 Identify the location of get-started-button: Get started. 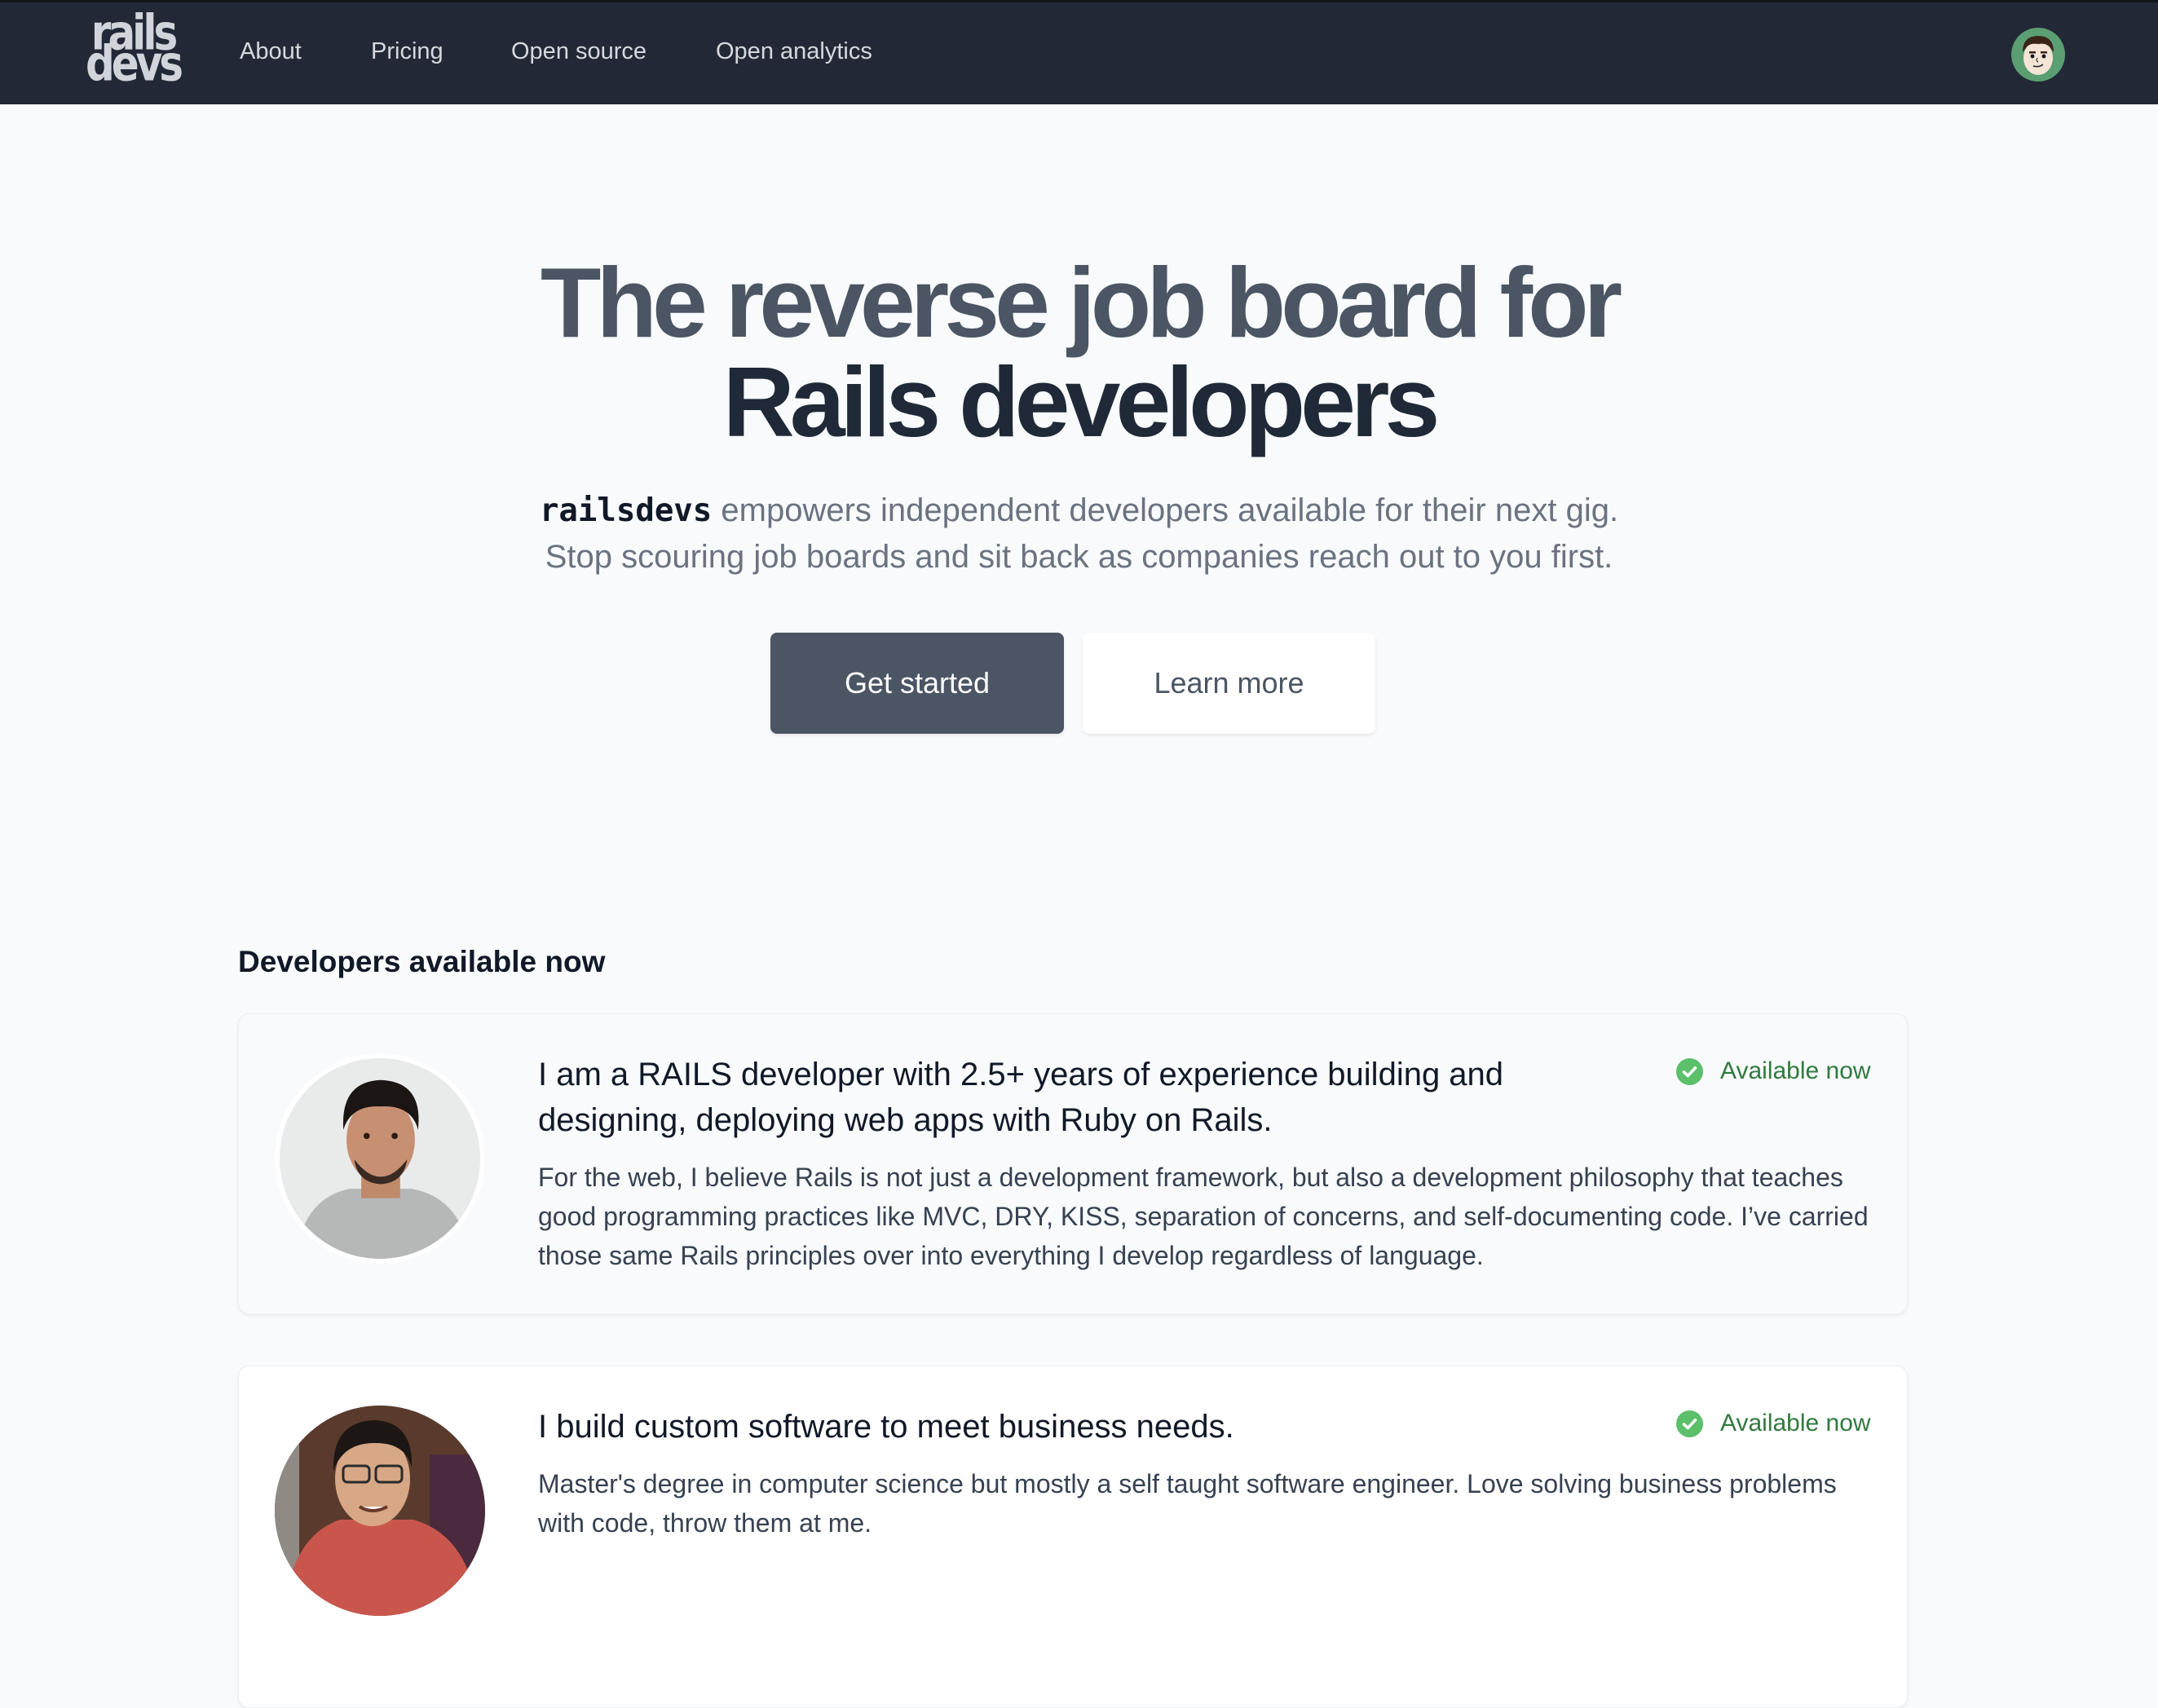
(917, 683).